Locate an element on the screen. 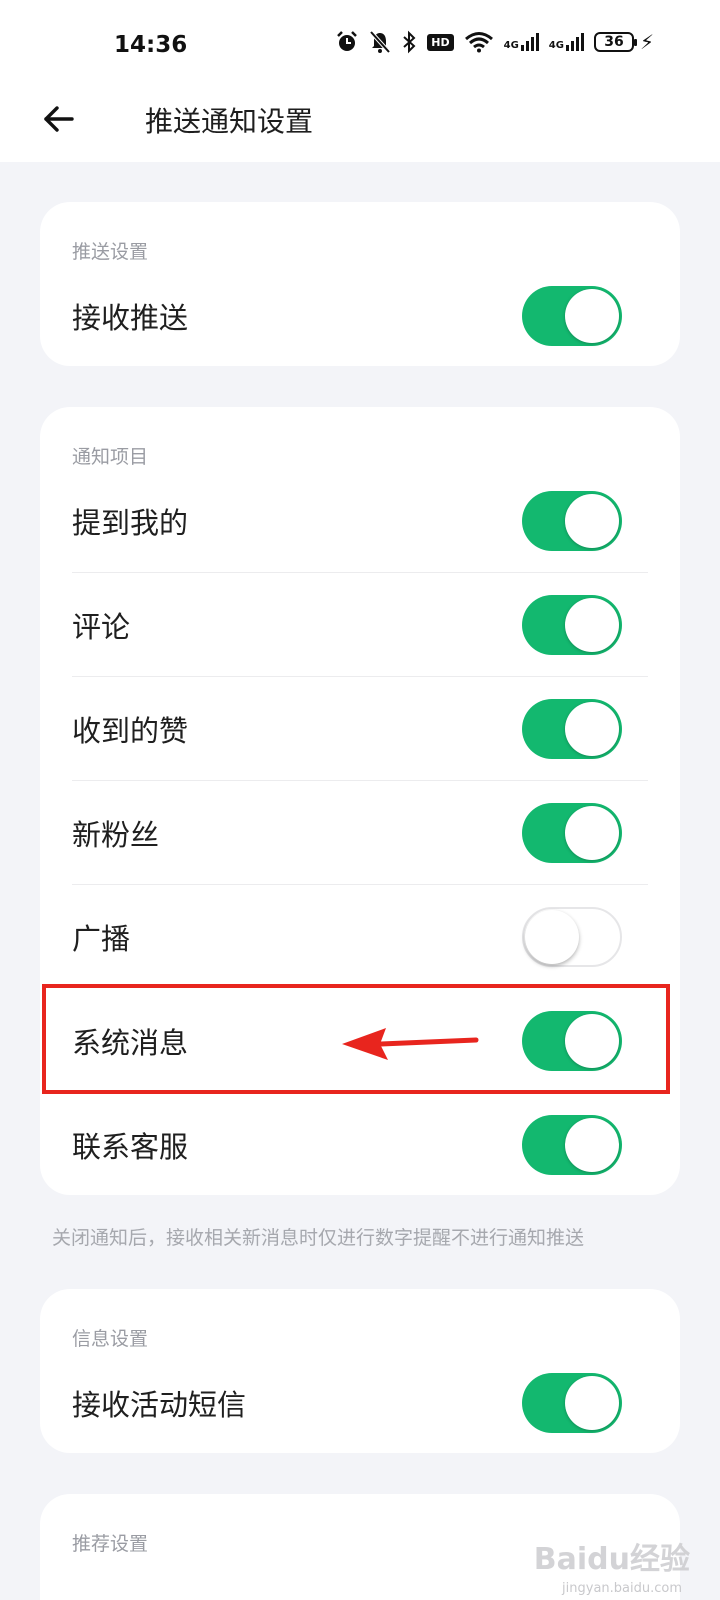 This screenshot has height=1600, width=720. setting-label: 广播 is located at coordinates (101, 939).